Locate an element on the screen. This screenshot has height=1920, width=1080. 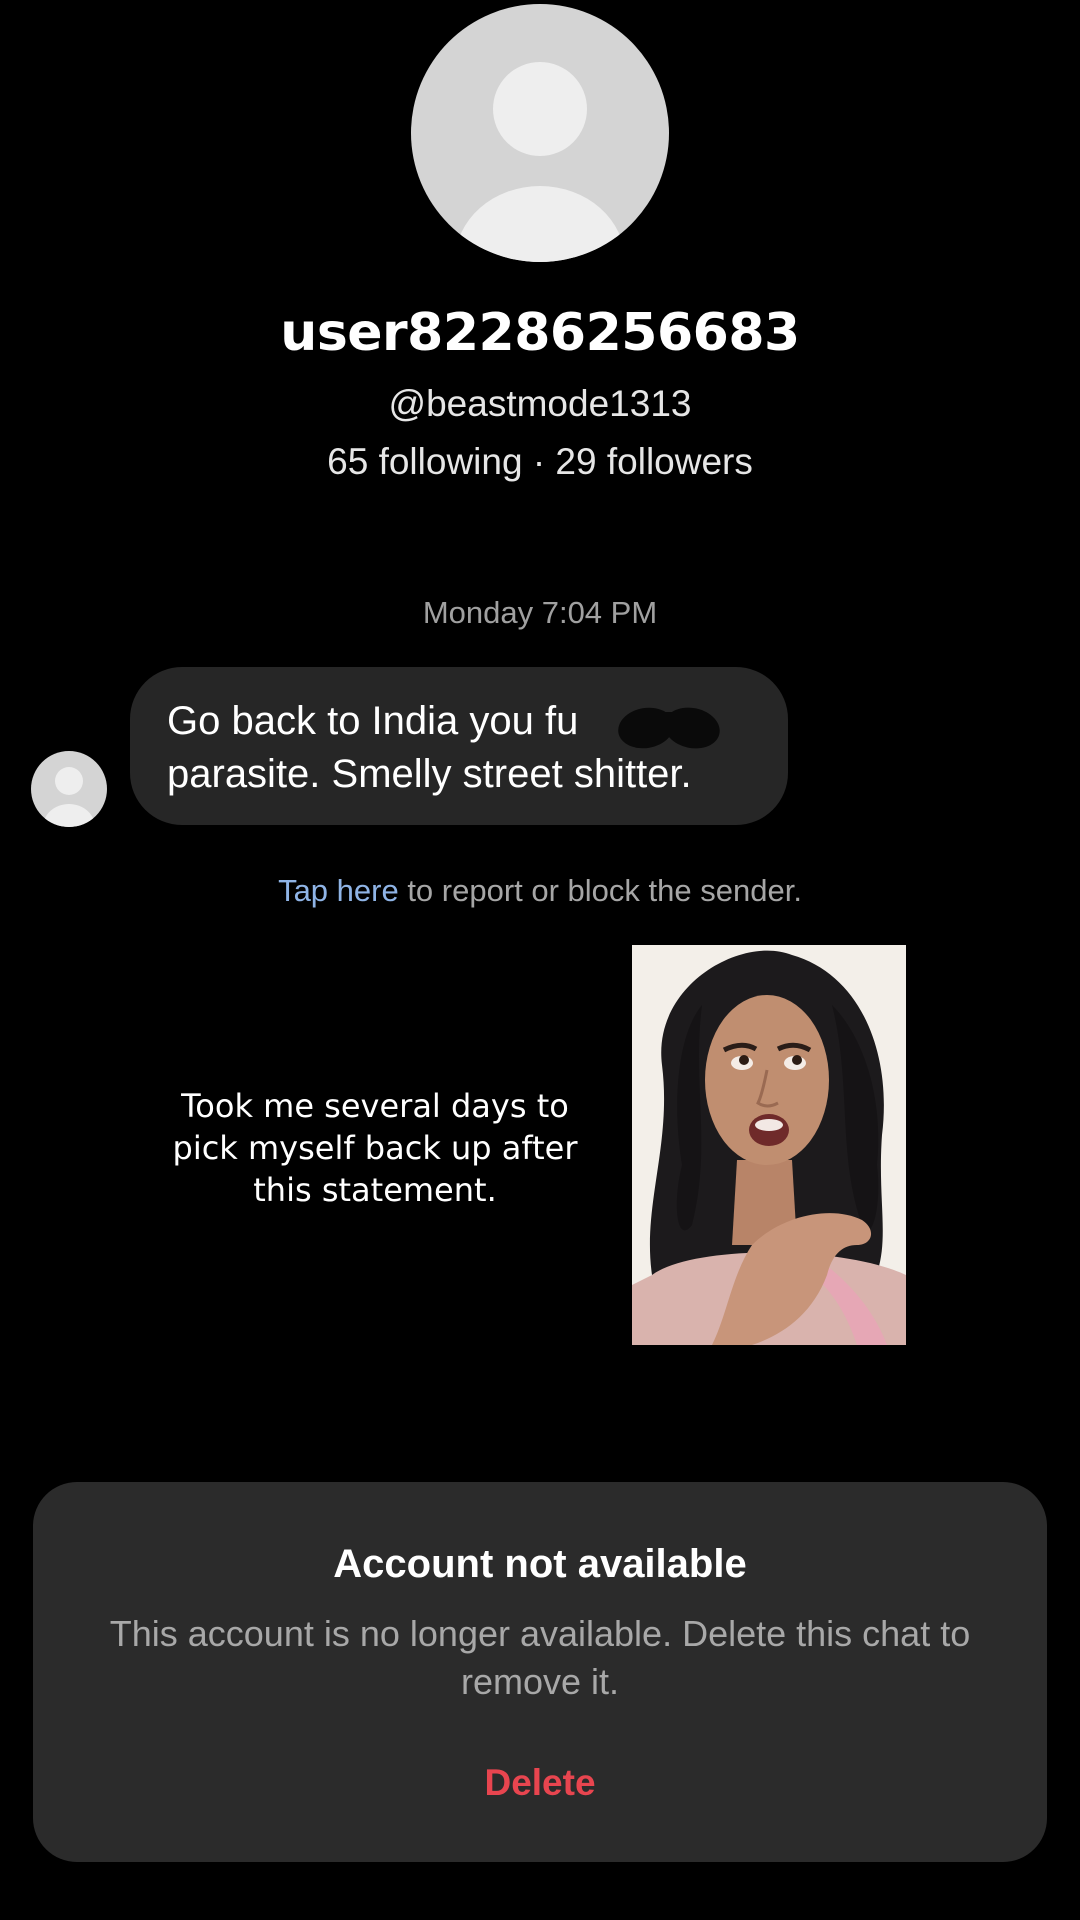
report-text: to report or block the sender. is located at coordinates (600, 890).